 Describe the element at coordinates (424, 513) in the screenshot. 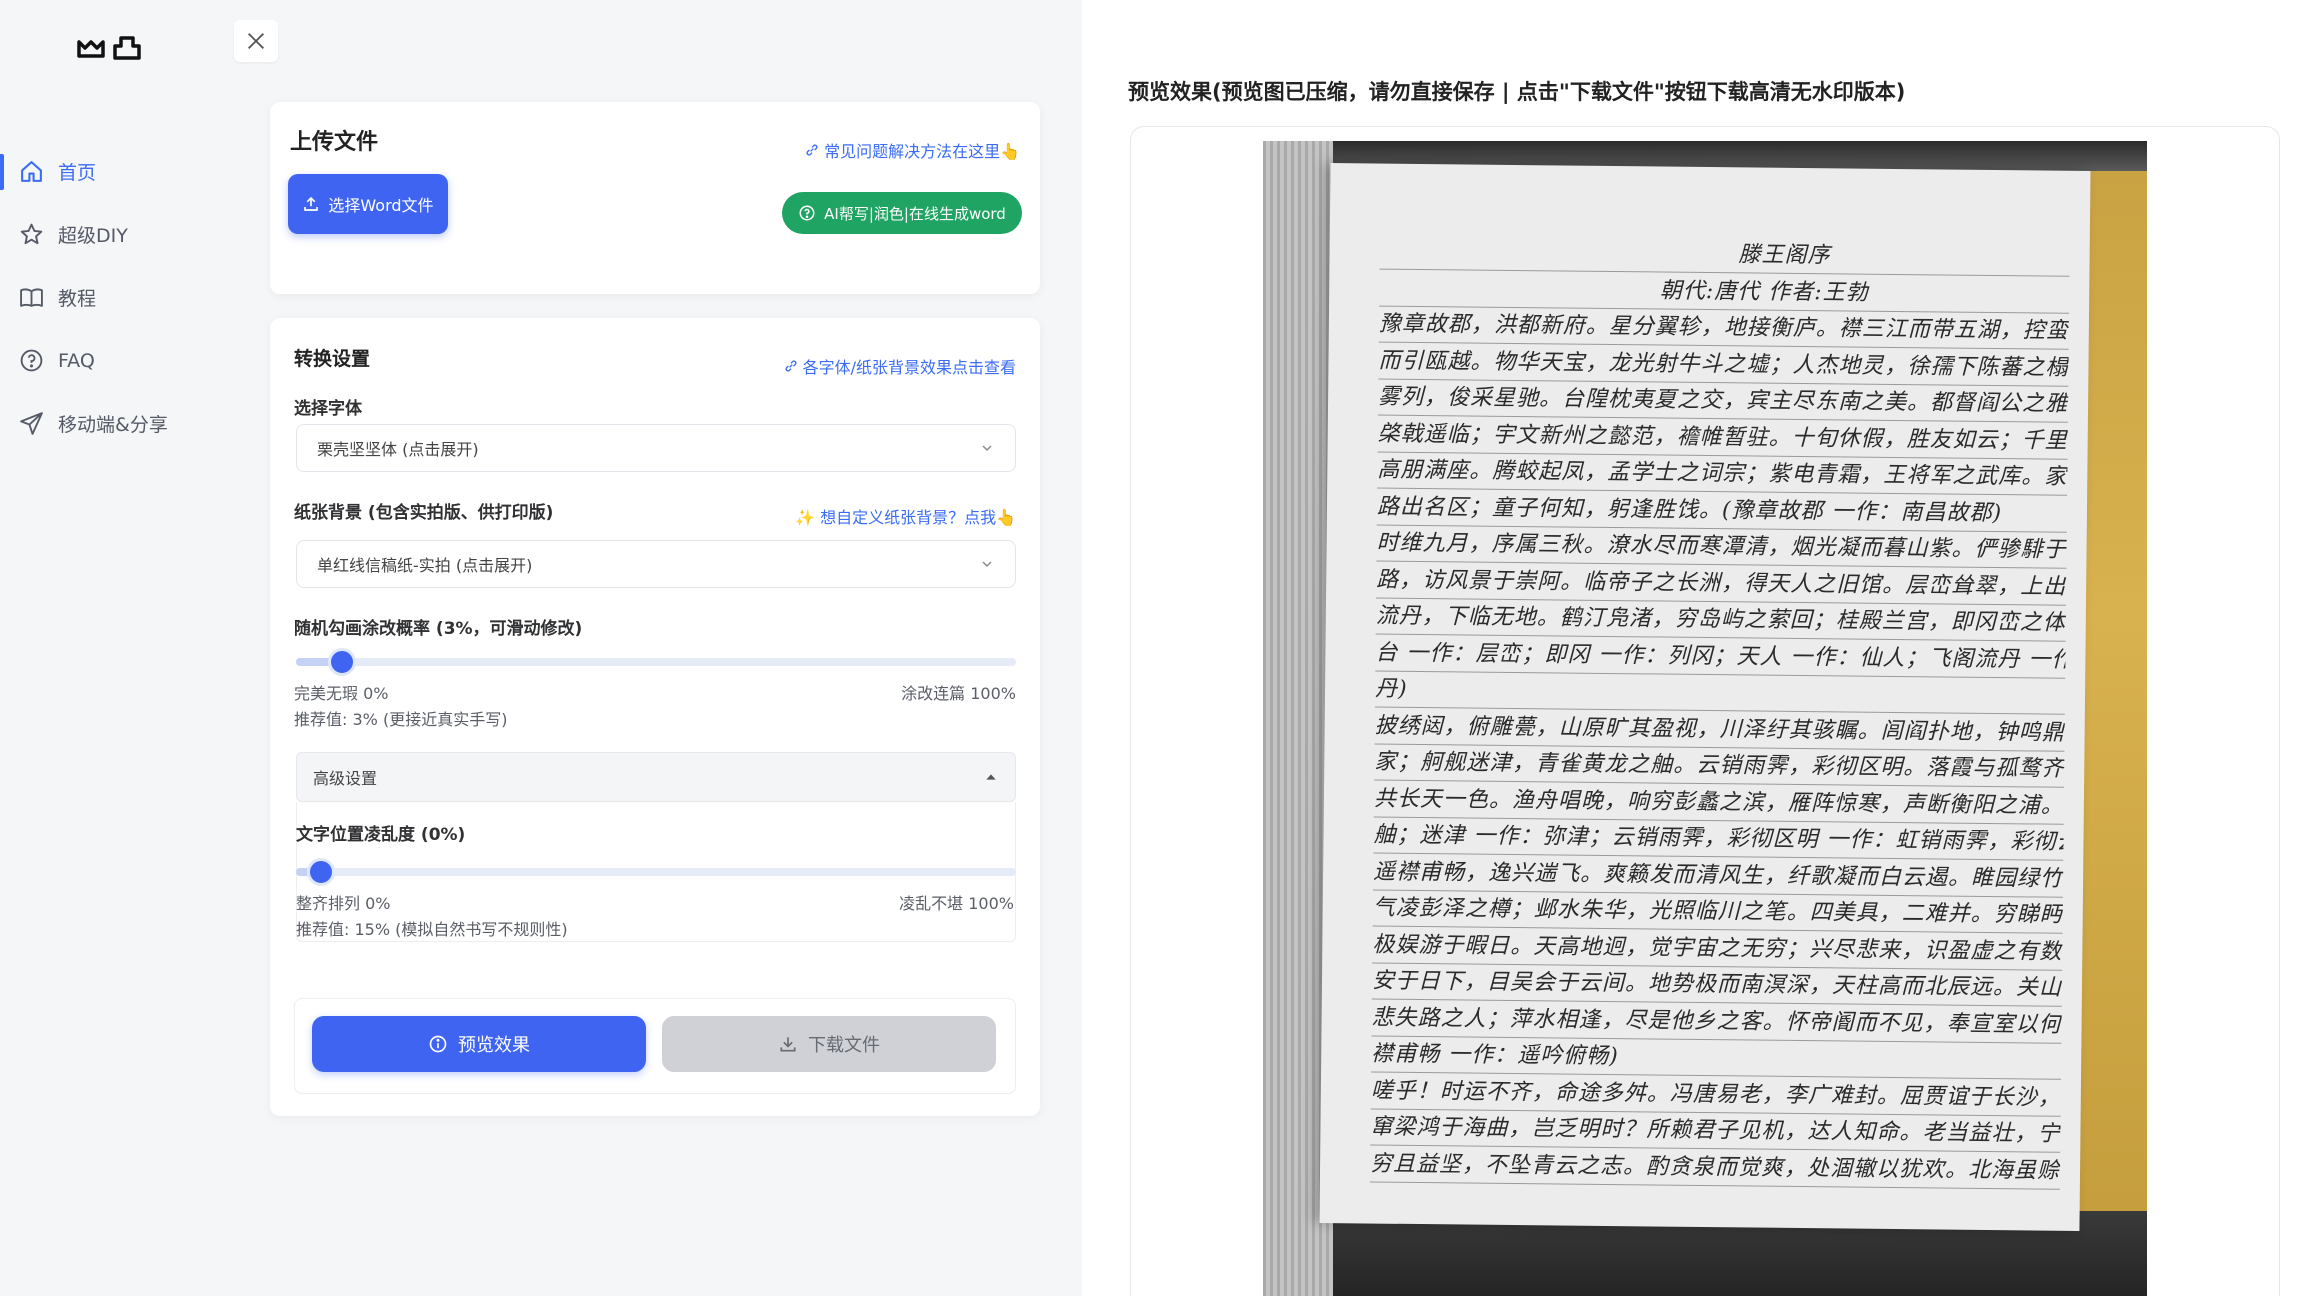

I see `paper-label: 纸张背景 (包含实拍版、供打印版)` at that location.